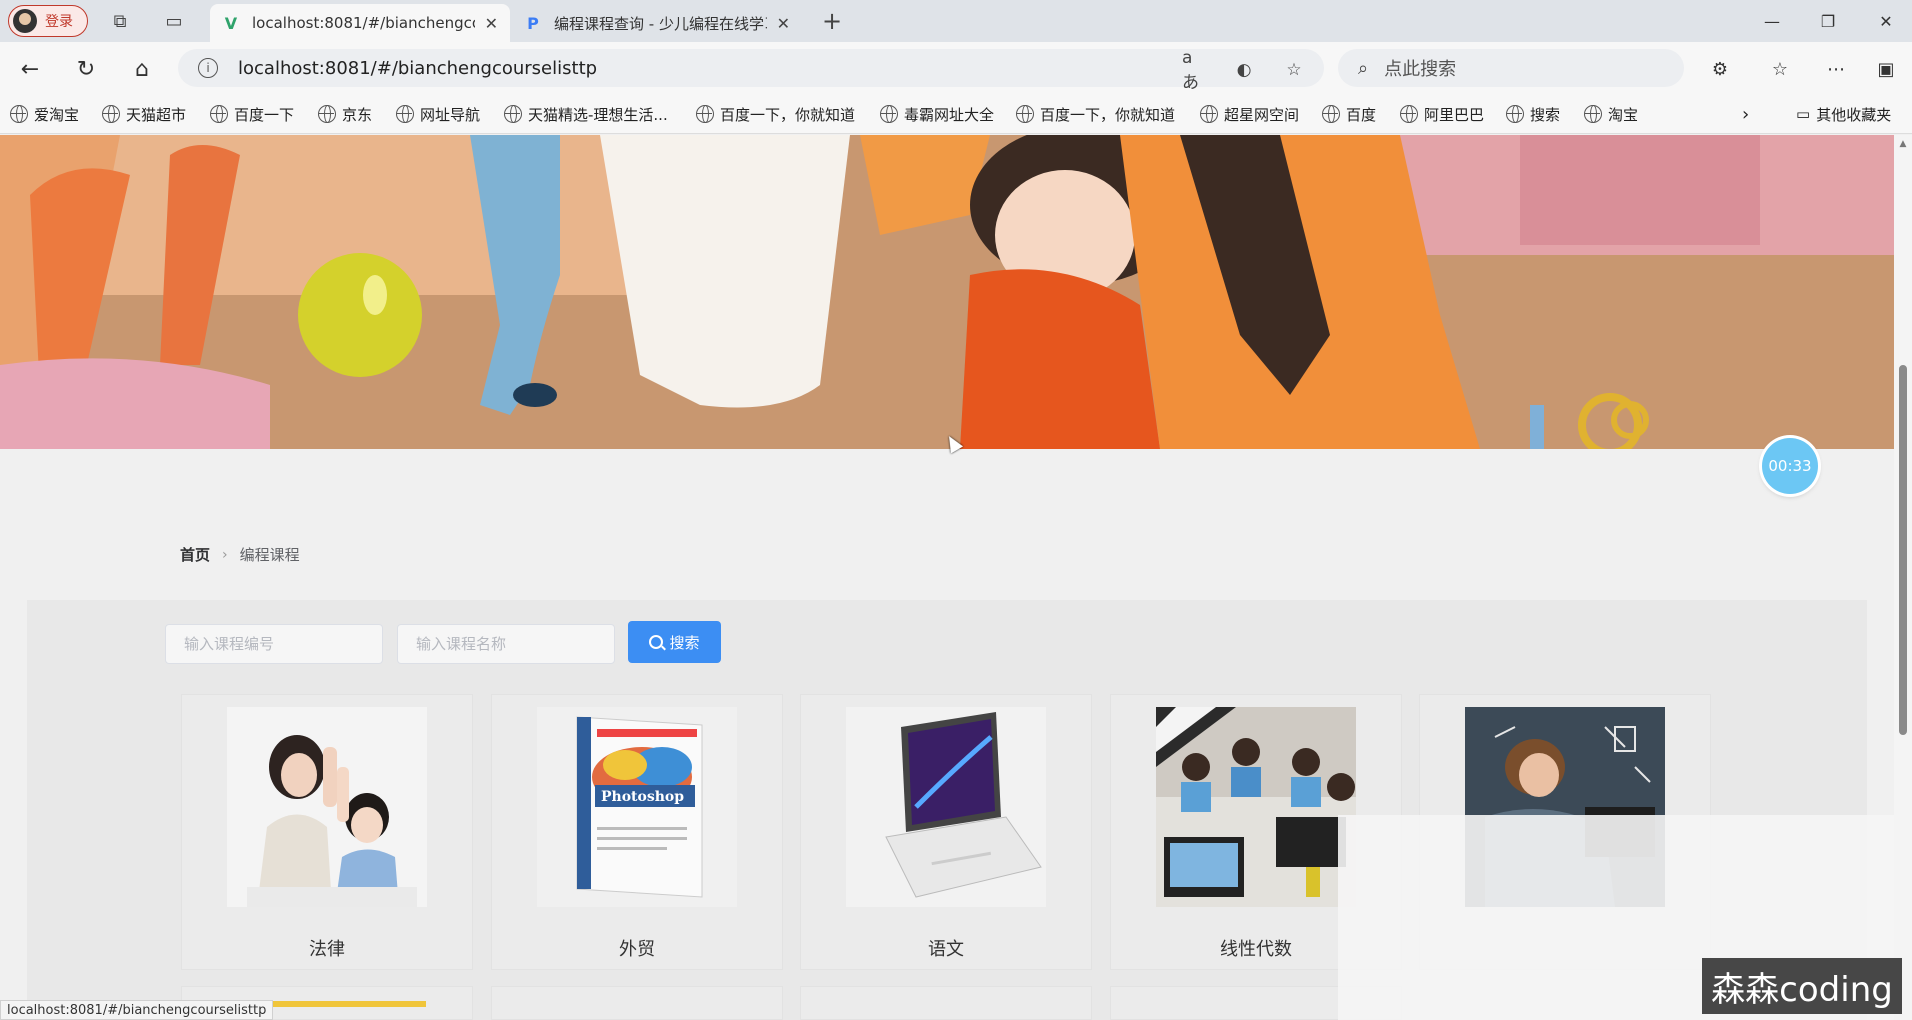 This screenshot has width=1912, height=1020. What do you see at coordinates (533, 23) in the screenshot?
I see `p-site-icon: P` at bounding box center [533, 23].